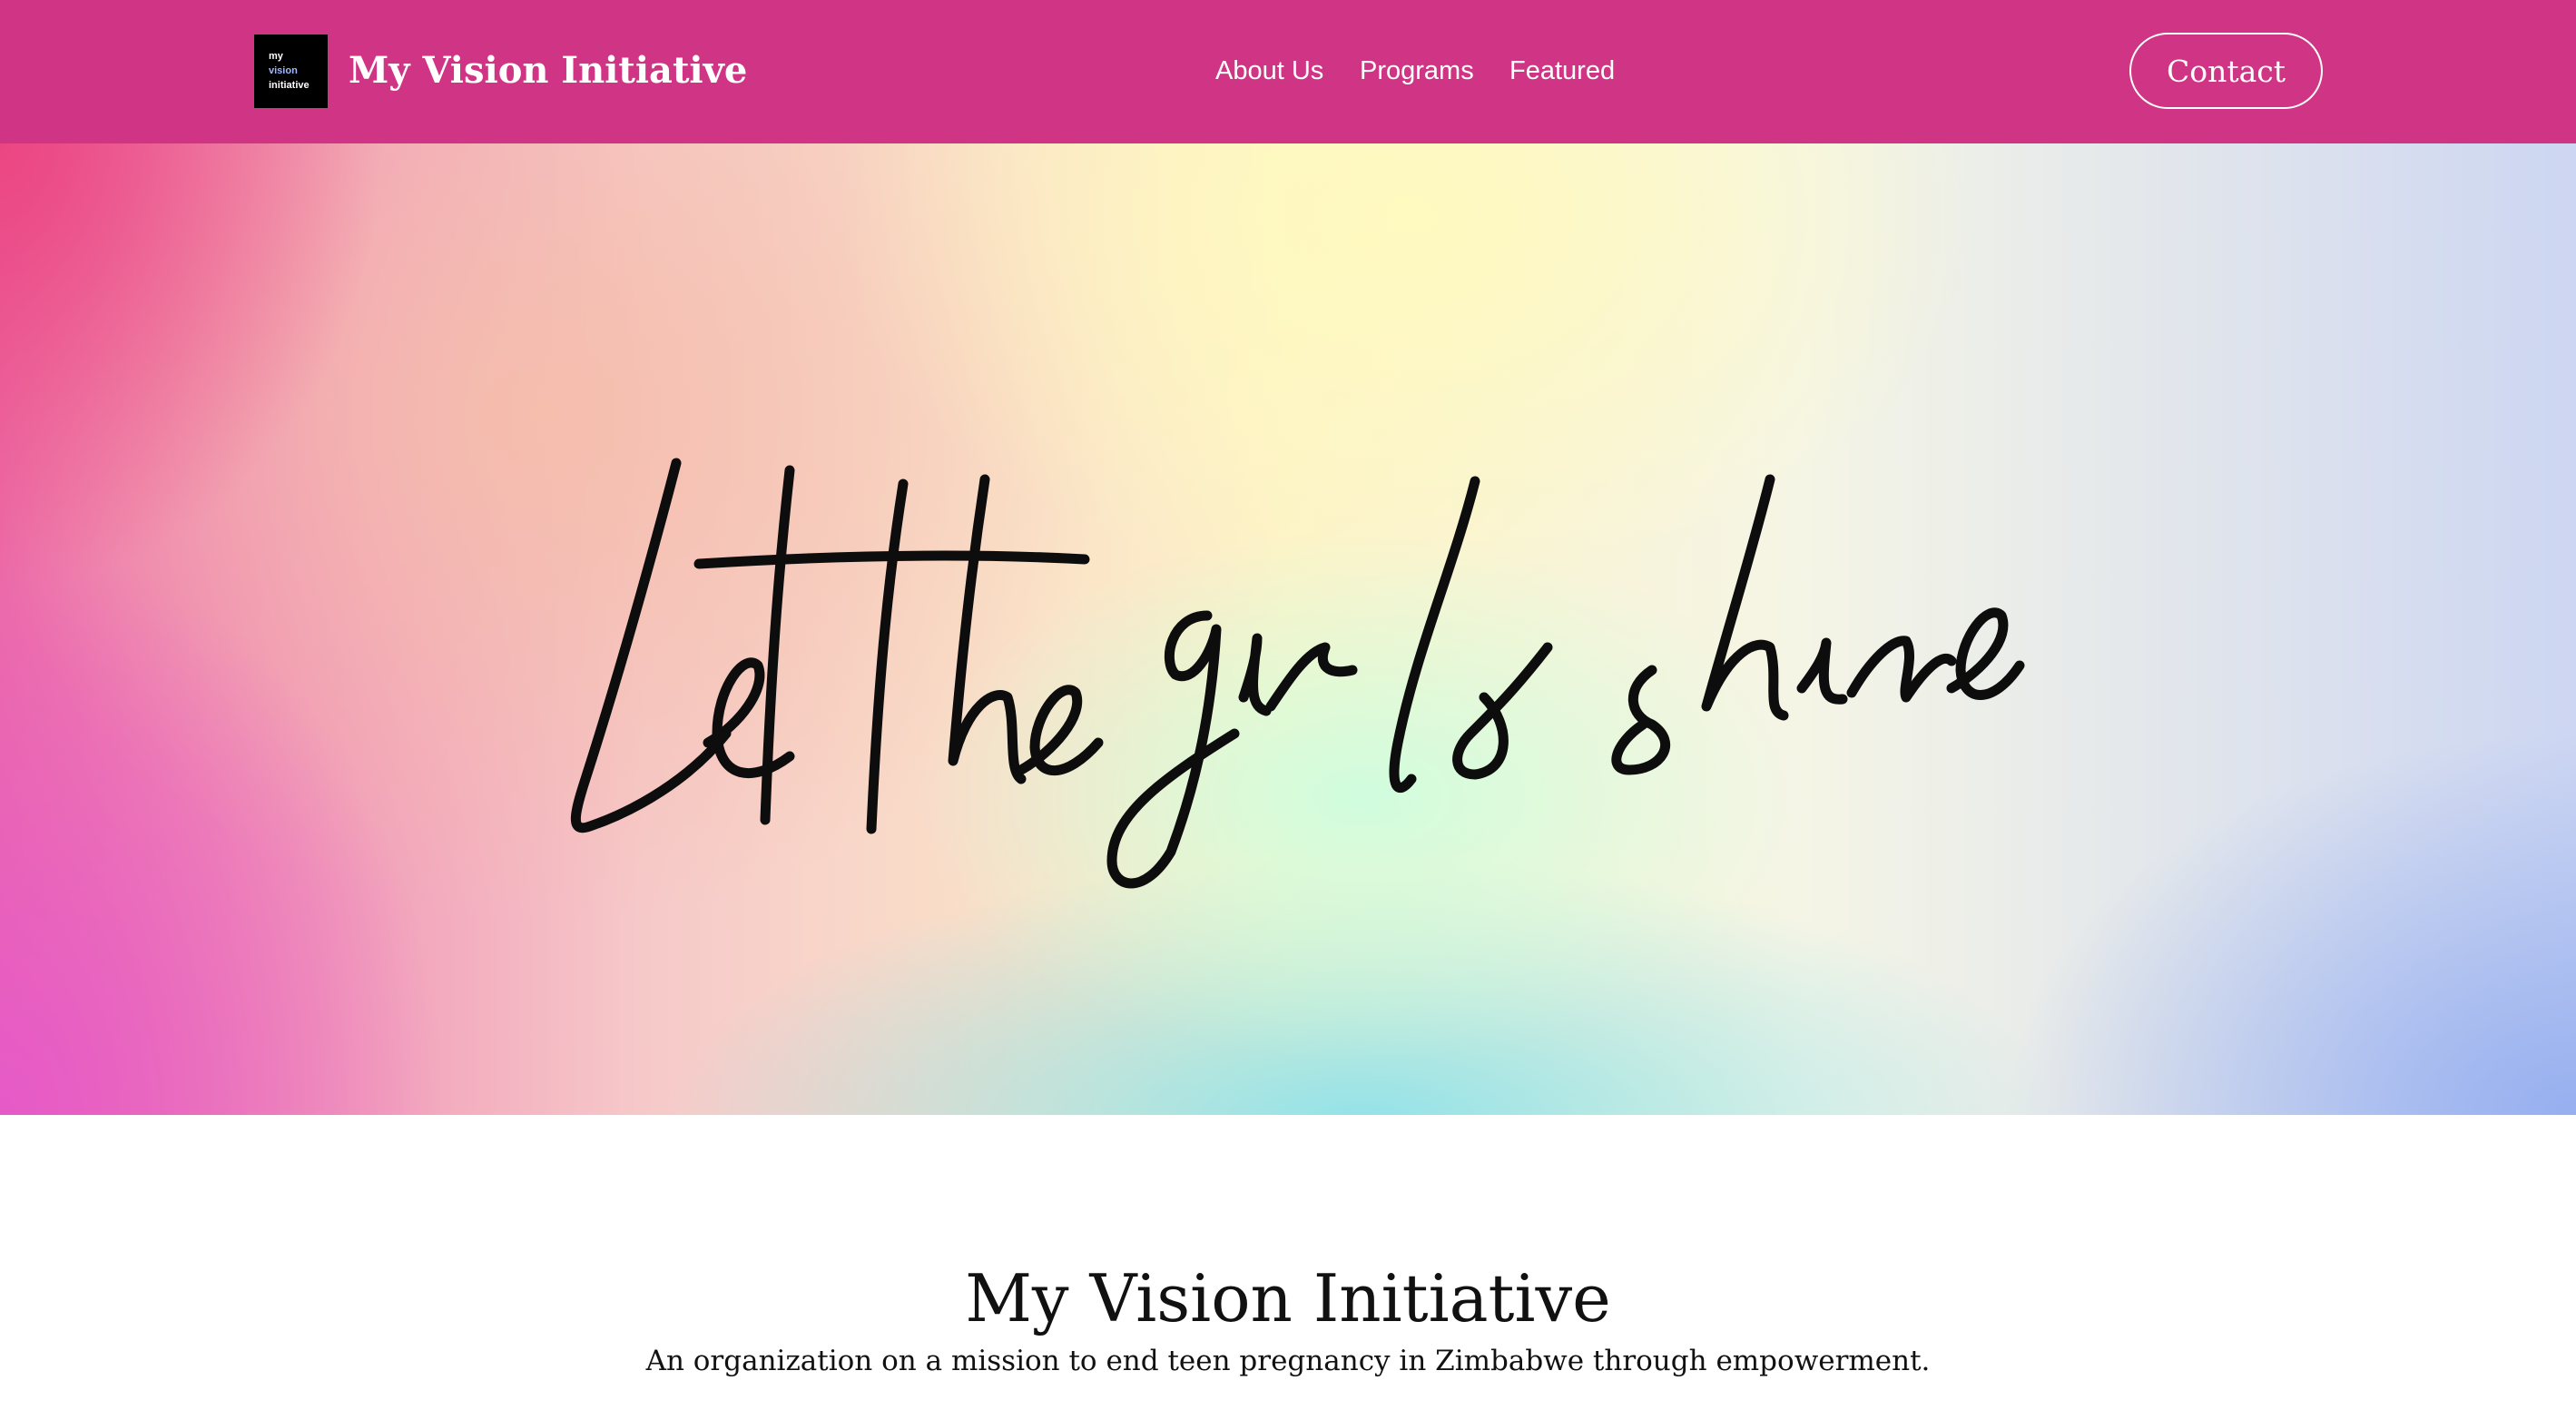 The width and height of the screenshot is (2576, 1420). What do you see at coordinates (283, 70) in the screenshot?
I see `logo-text-vision: vision` at bounding box center [283, 70].